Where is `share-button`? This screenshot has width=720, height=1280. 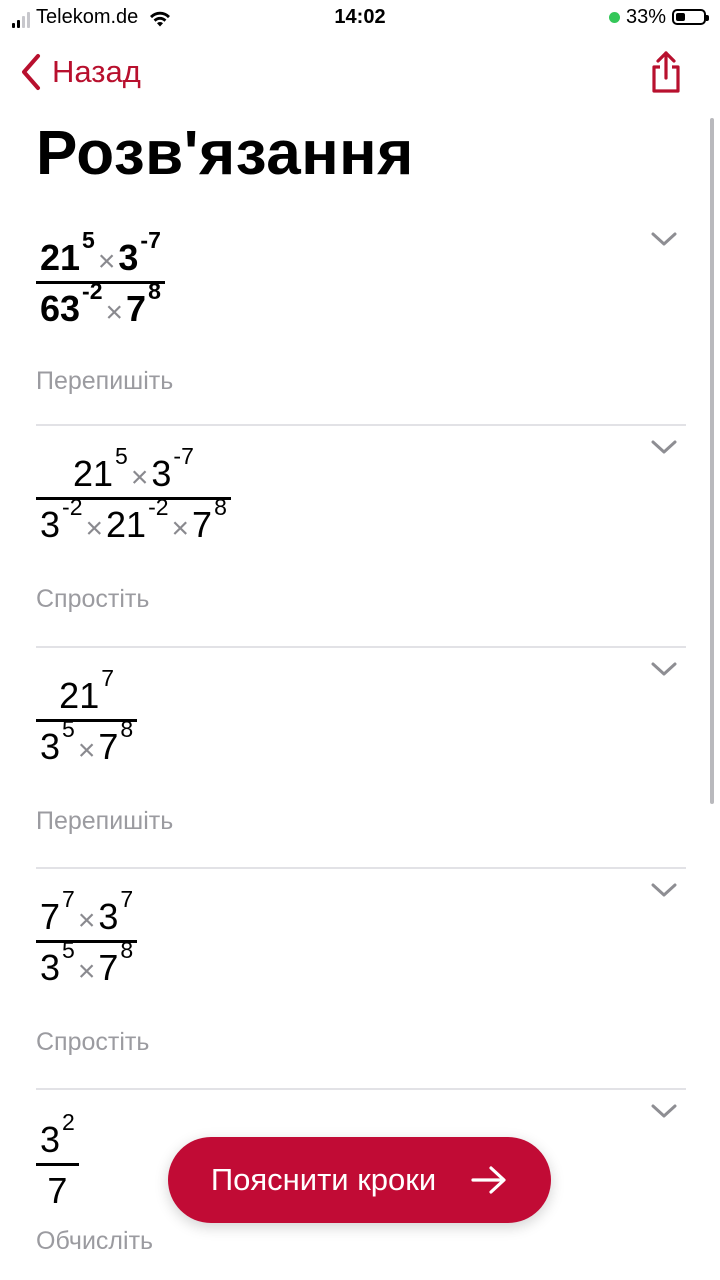
share-button is located at coordinates (666, 74).